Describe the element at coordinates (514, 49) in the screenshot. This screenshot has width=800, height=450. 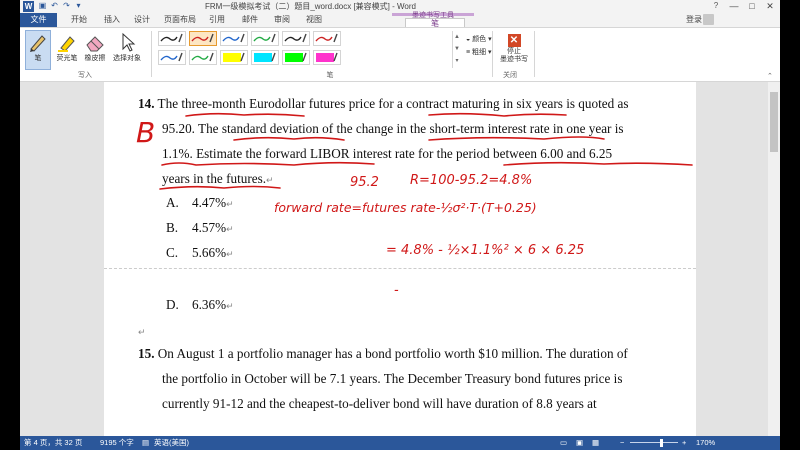
I see `stop-inking-button: ✕ 停止 墨迹书写` at that location.